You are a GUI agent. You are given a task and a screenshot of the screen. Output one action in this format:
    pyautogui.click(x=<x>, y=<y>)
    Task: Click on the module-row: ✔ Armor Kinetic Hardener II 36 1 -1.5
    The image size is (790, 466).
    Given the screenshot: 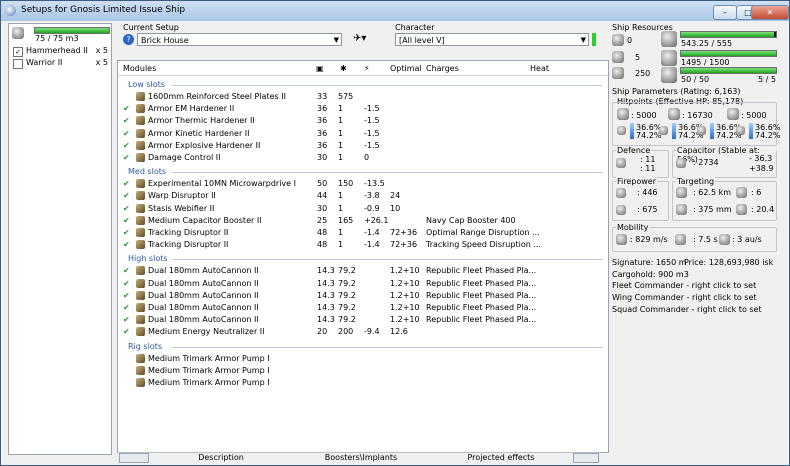 What is the action you would take?
    pyautogui.click(x=363, y=134)
    